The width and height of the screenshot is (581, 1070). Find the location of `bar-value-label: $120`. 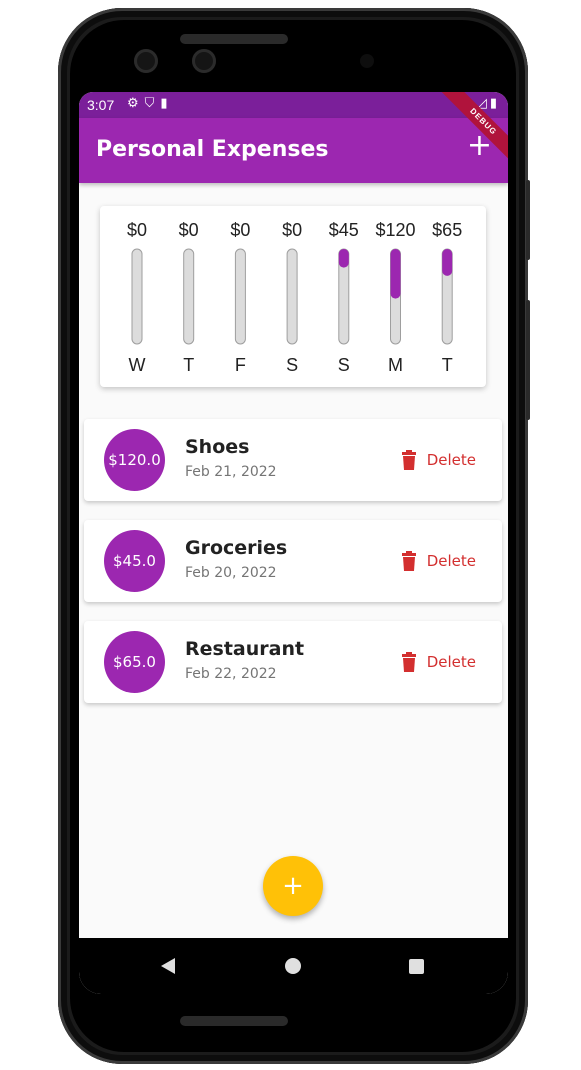

bar-value-label: $120 is located at coordinates (395, 230).